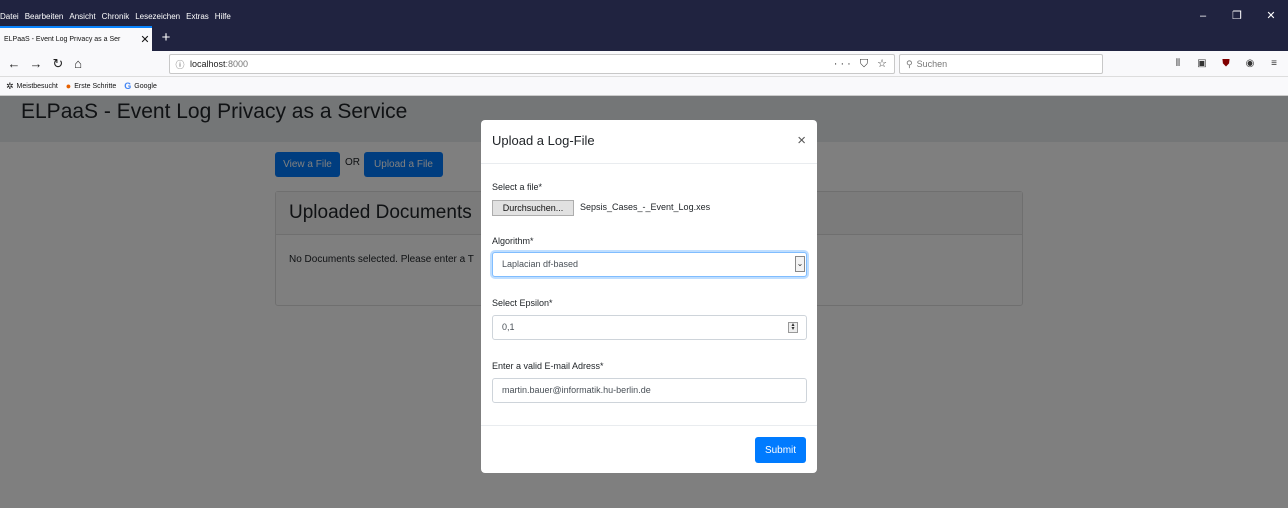 The height and width of the screenshot is (508, 1288). I want to click on toolbar-icons: ⫴ ▣ ⛊ ◉ ≡, so click(1226, 64).